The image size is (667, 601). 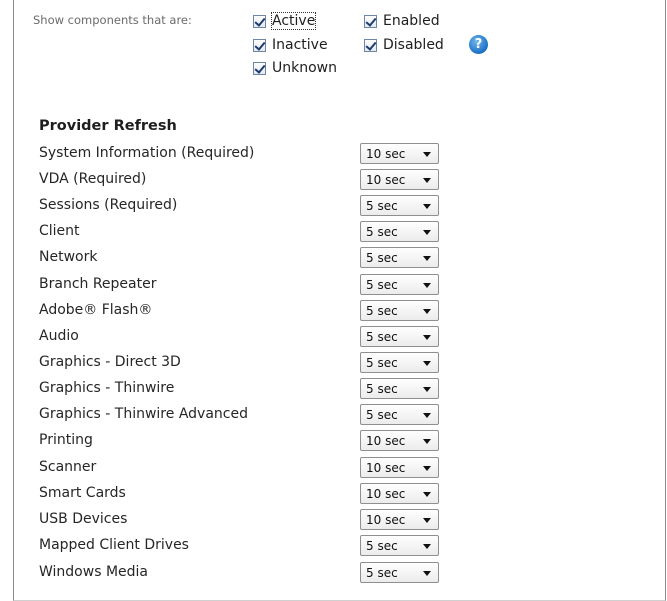 I want to click on refresh-row-graphics-thinwire-advanced: Graphics - Thinwire Advanced 5 sec, so click(x=244, y=415).